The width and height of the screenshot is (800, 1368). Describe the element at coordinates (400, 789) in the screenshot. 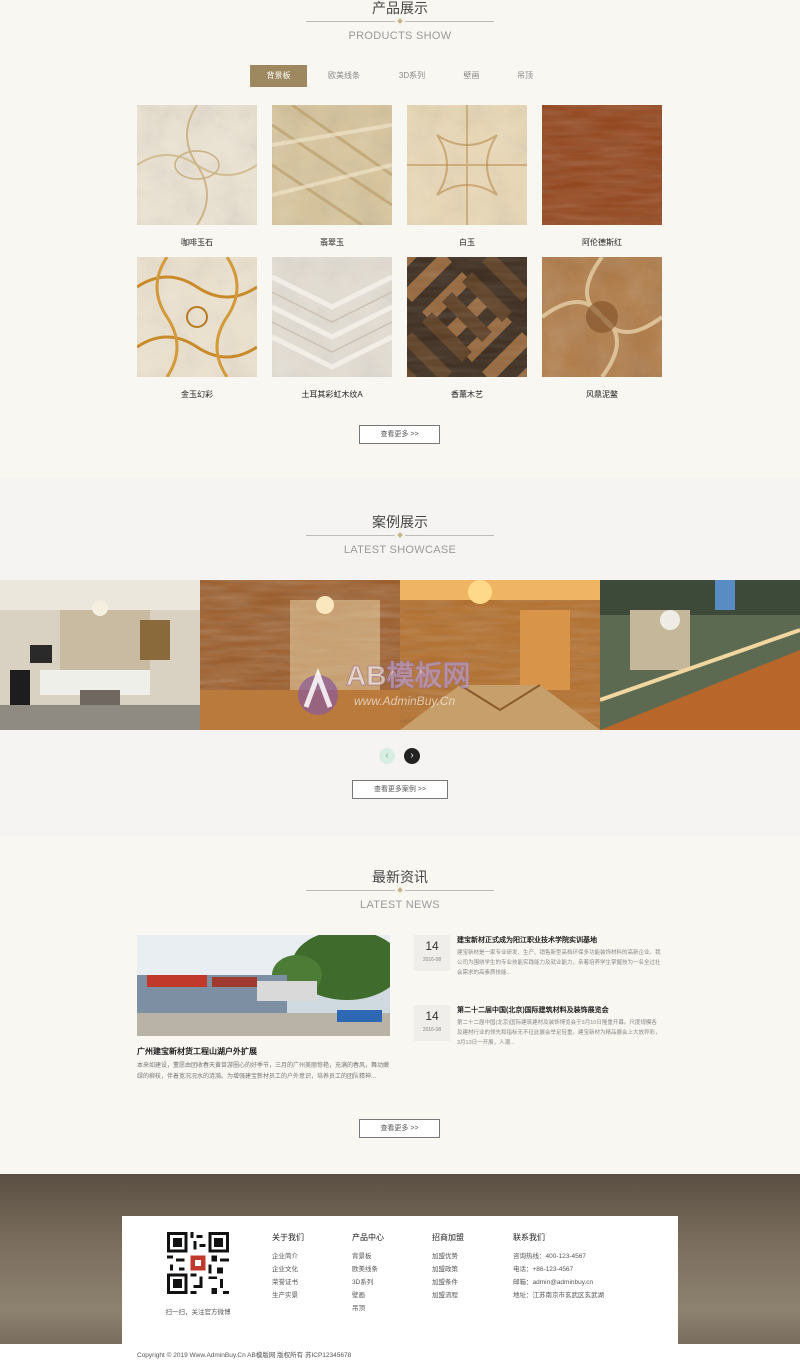

I see `showcase-more-button: 查看更多案例 >>` at that location.